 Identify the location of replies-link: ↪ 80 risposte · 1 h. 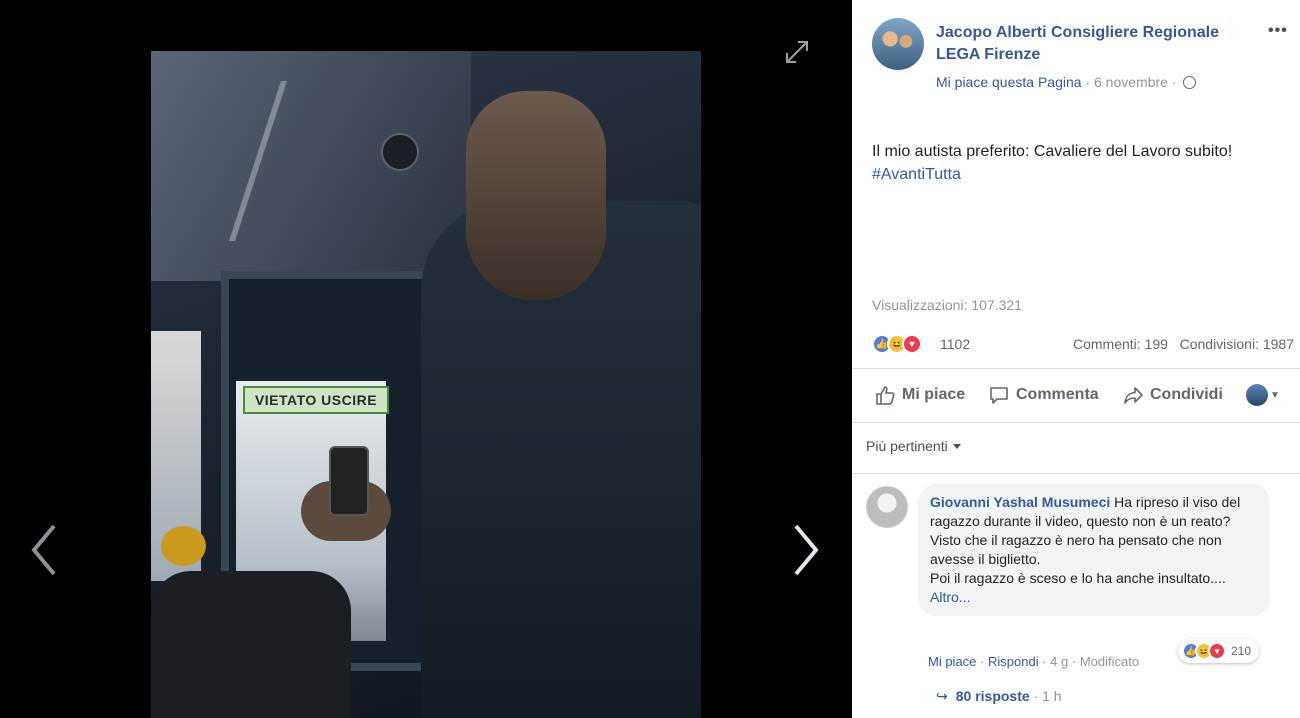
(999, 696).